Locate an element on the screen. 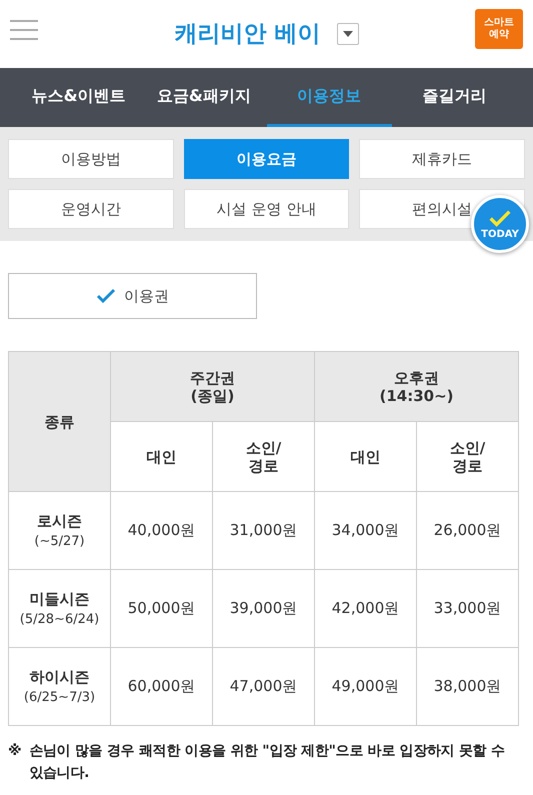 The height and width of the screenshot is (795, 533). nav-tab: 뉴스&이벤트 is located at coordinates (79, 97).